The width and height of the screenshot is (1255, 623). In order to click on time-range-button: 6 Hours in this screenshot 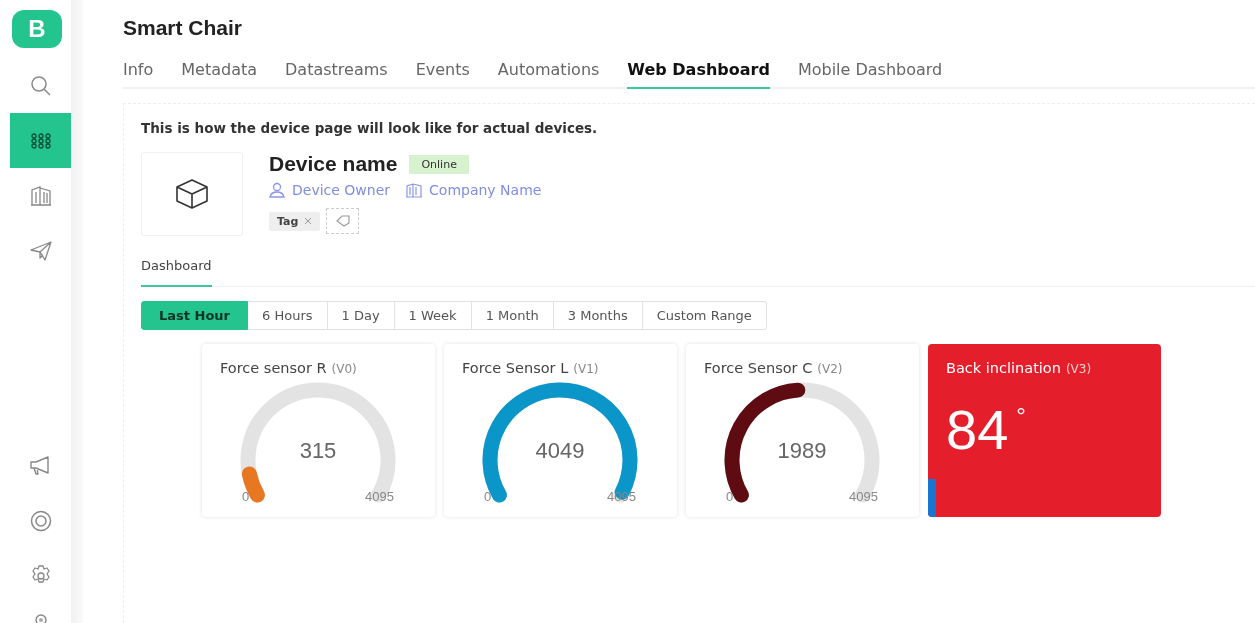, I will do `click(288, 315)`.